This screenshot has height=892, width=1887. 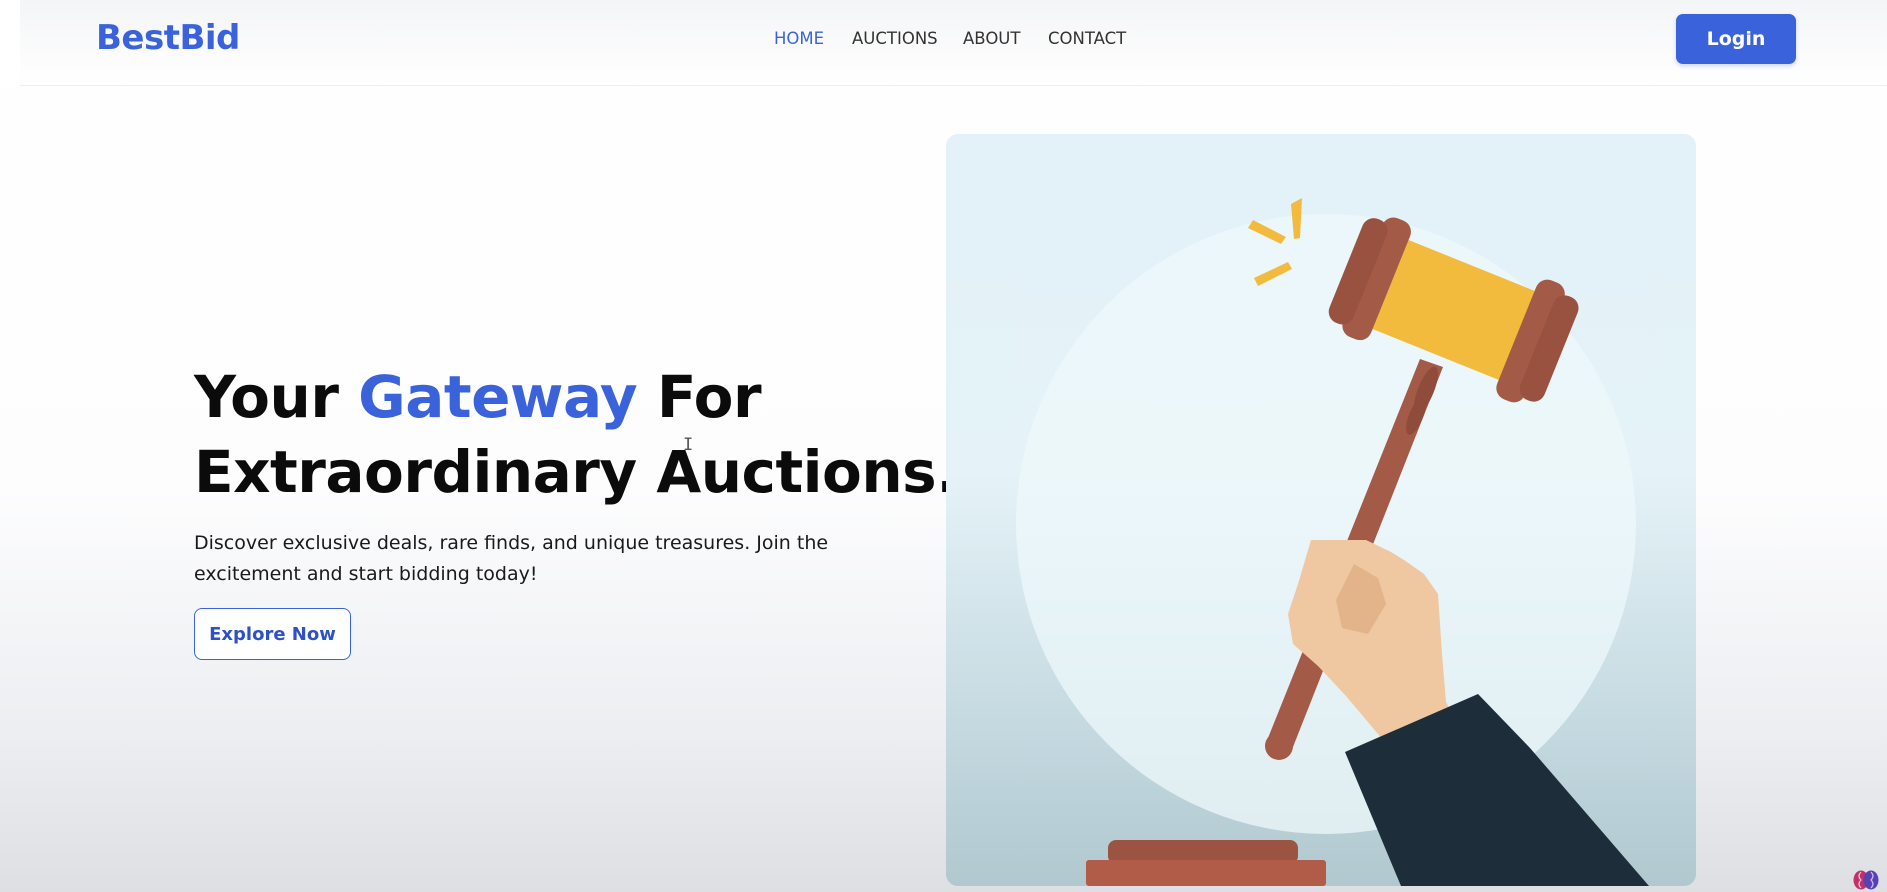 I want to click on text-cursor-icon: I, so click(x=688, y=445).